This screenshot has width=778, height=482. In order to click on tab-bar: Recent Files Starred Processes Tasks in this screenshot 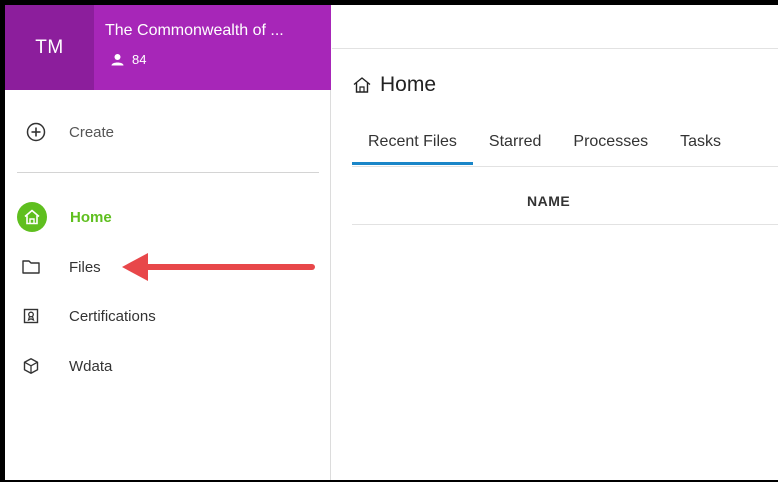, I will do `click(544, 149)`.